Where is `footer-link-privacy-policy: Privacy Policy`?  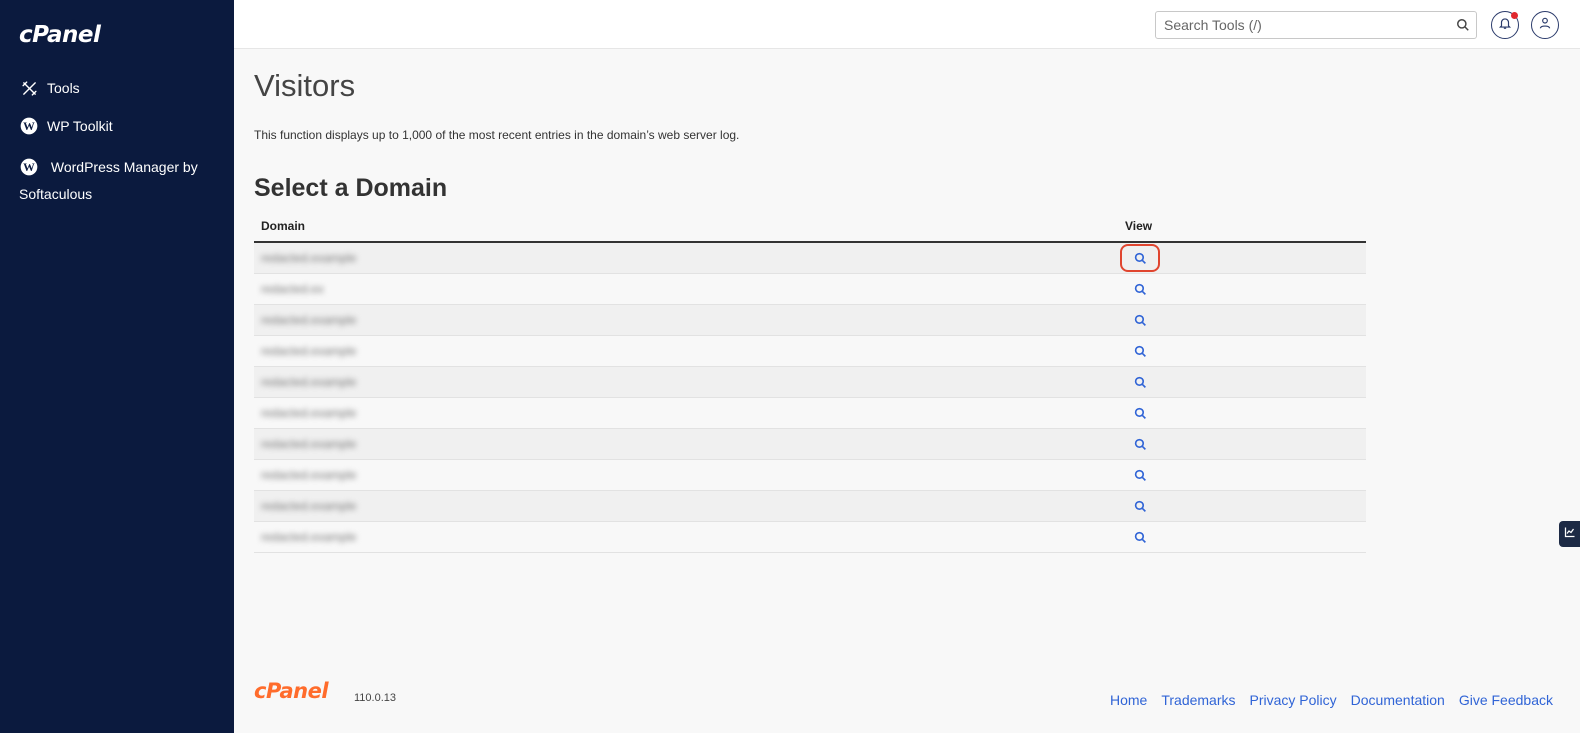 footer-link-privacy-policy: Privacy Policy is located at coordinates (1293, 700).